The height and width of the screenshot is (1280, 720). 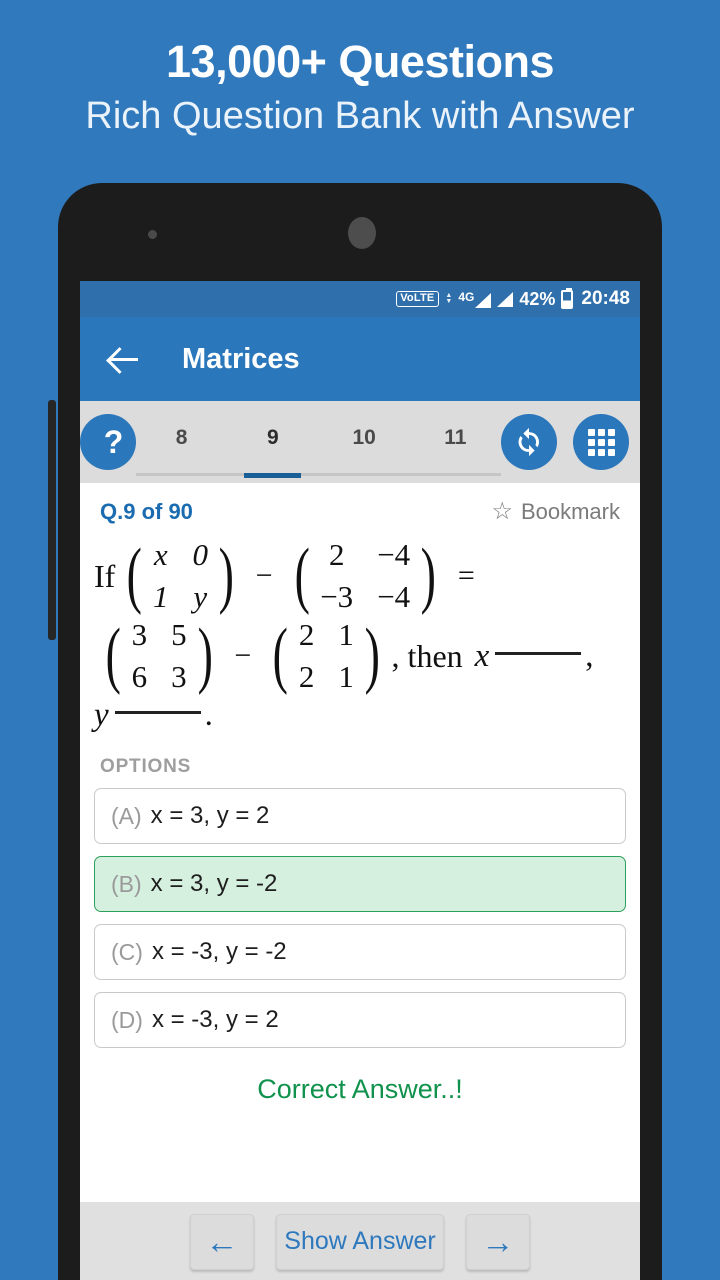 What do you see at coordinates (157, 712) in the screenshot?
I see `answer-blank-y` at bounding box center [157, 712].